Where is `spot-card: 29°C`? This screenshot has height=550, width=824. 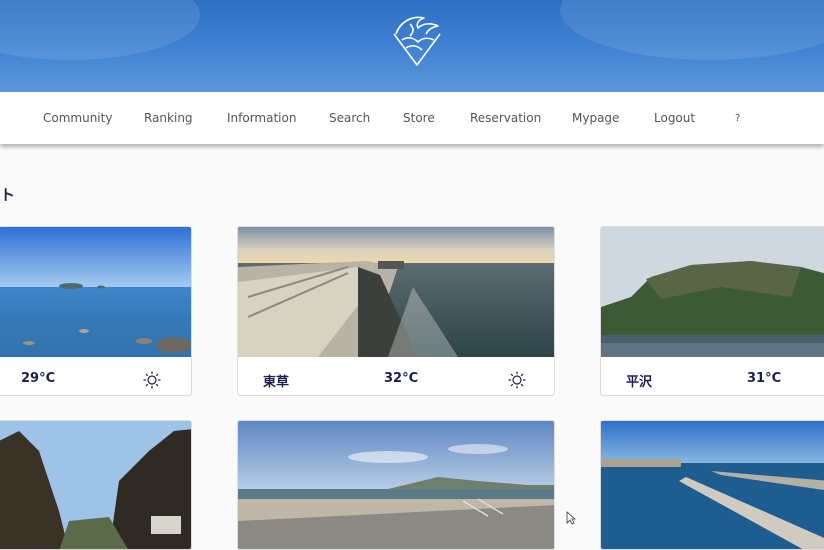 spot-card: 29°C is located at coordinates (96, 311).